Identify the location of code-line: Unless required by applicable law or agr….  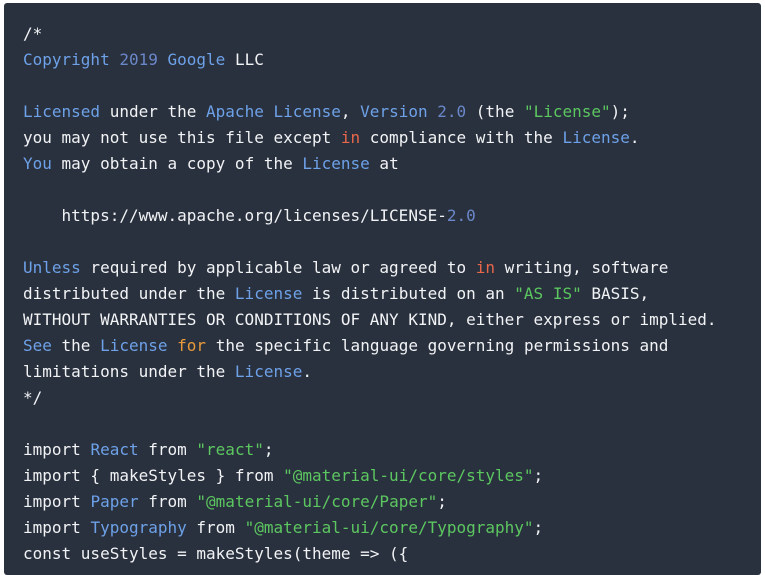
(370, 268).